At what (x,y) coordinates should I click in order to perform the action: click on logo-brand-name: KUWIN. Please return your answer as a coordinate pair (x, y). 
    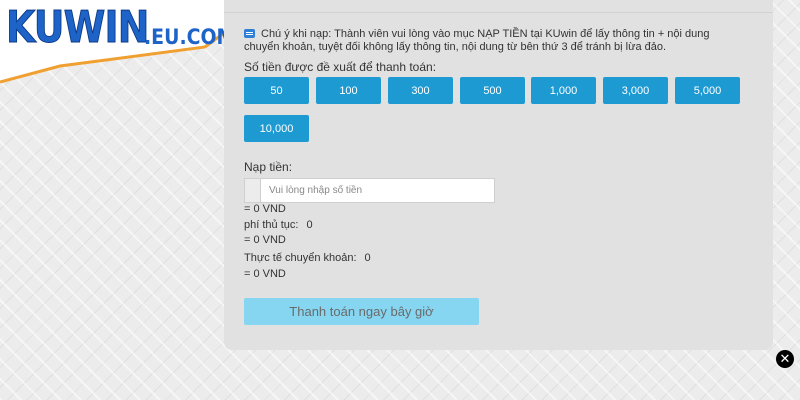
    Looking at the image, I should click on (78, 27).